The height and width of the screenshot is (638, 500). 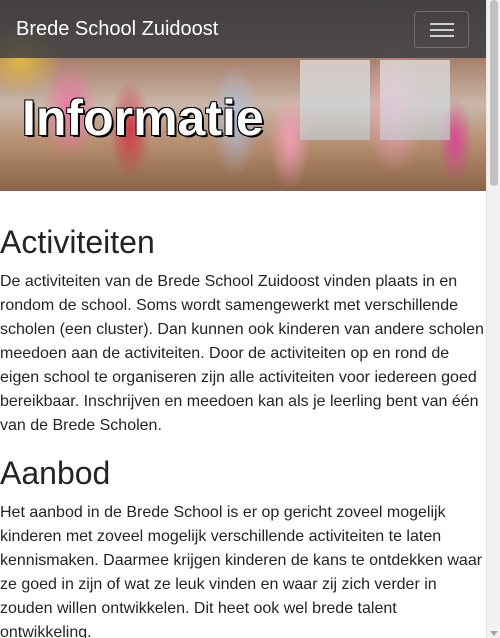 What do you see at coordinates (55, 473) in the screenshot?
I see `section-heading-aanbod: Aanbod` at bounding box center [55, 473].